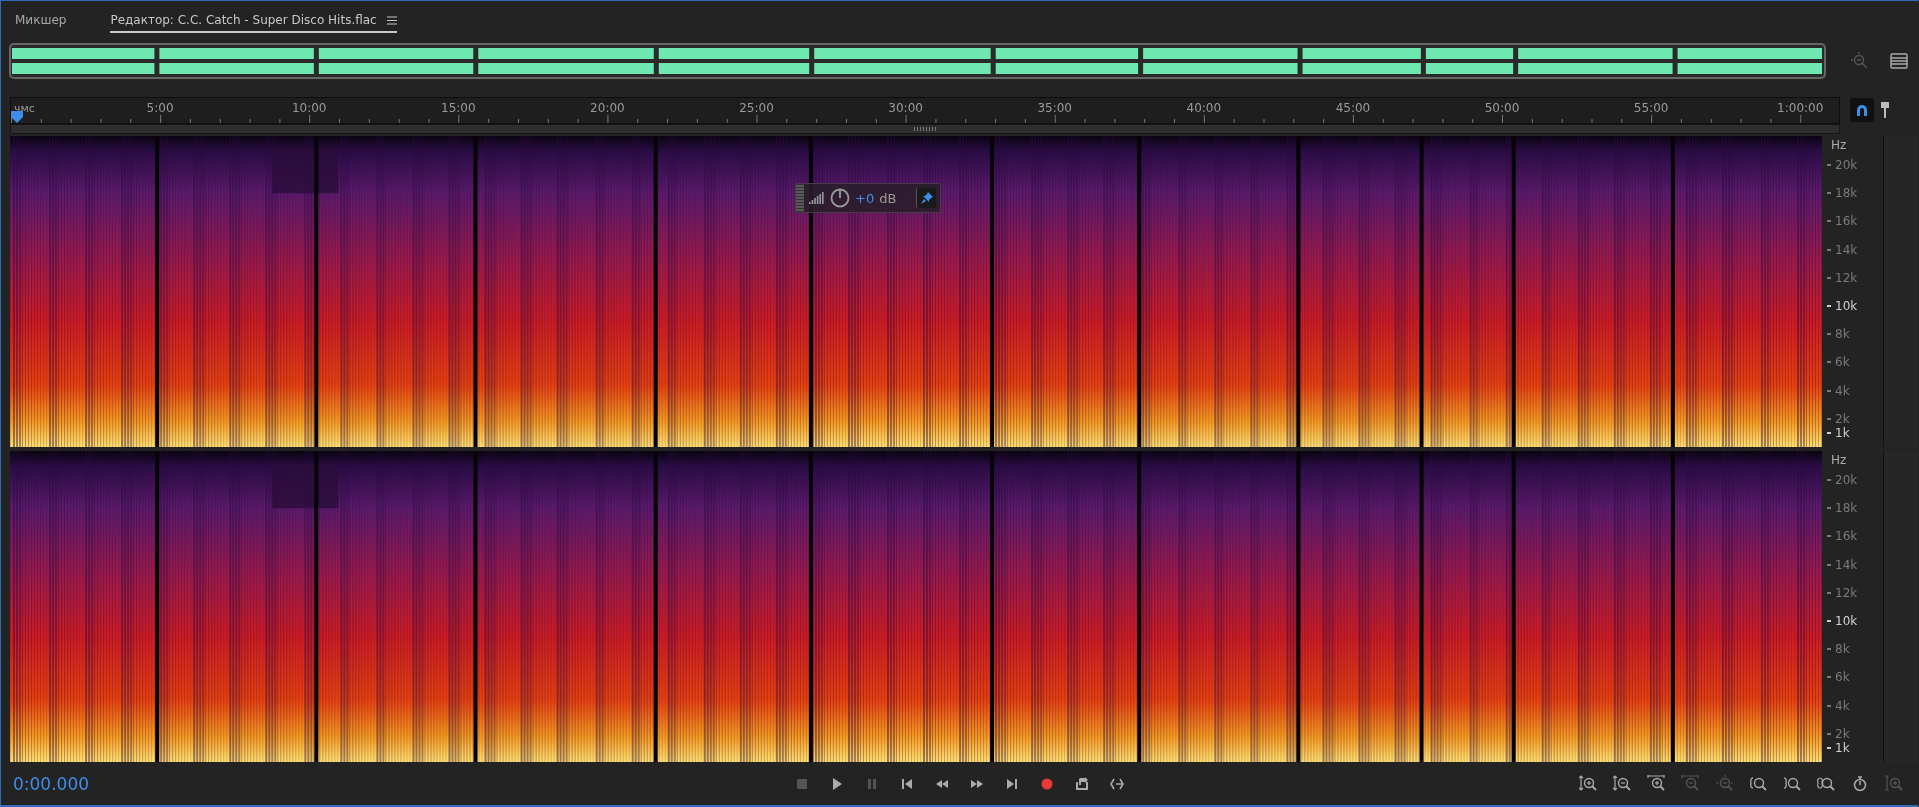  What do you see at coordinates (817, 198) in the screenshot?
I see `level-meter-icon` at bounding box center [817, 198].